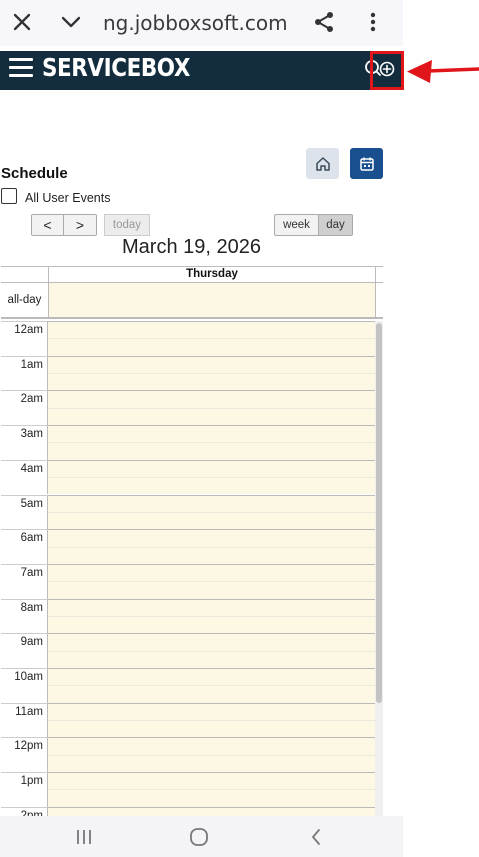  Describe the element at coordinates (31, 538) in the screenshot. I see `hour-label: 6am` at that location.